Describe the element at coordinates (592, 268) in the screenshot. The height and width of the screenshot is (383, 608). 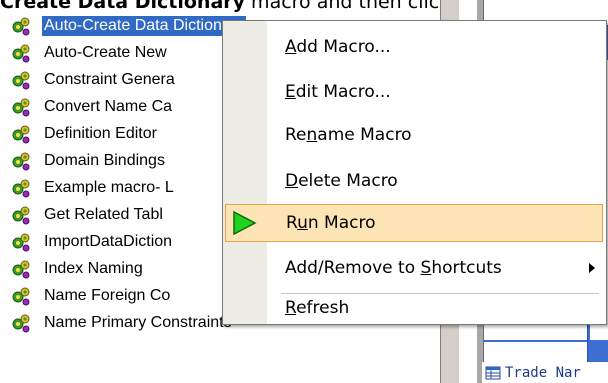
I see `submenu-arrow-icon` at that location.